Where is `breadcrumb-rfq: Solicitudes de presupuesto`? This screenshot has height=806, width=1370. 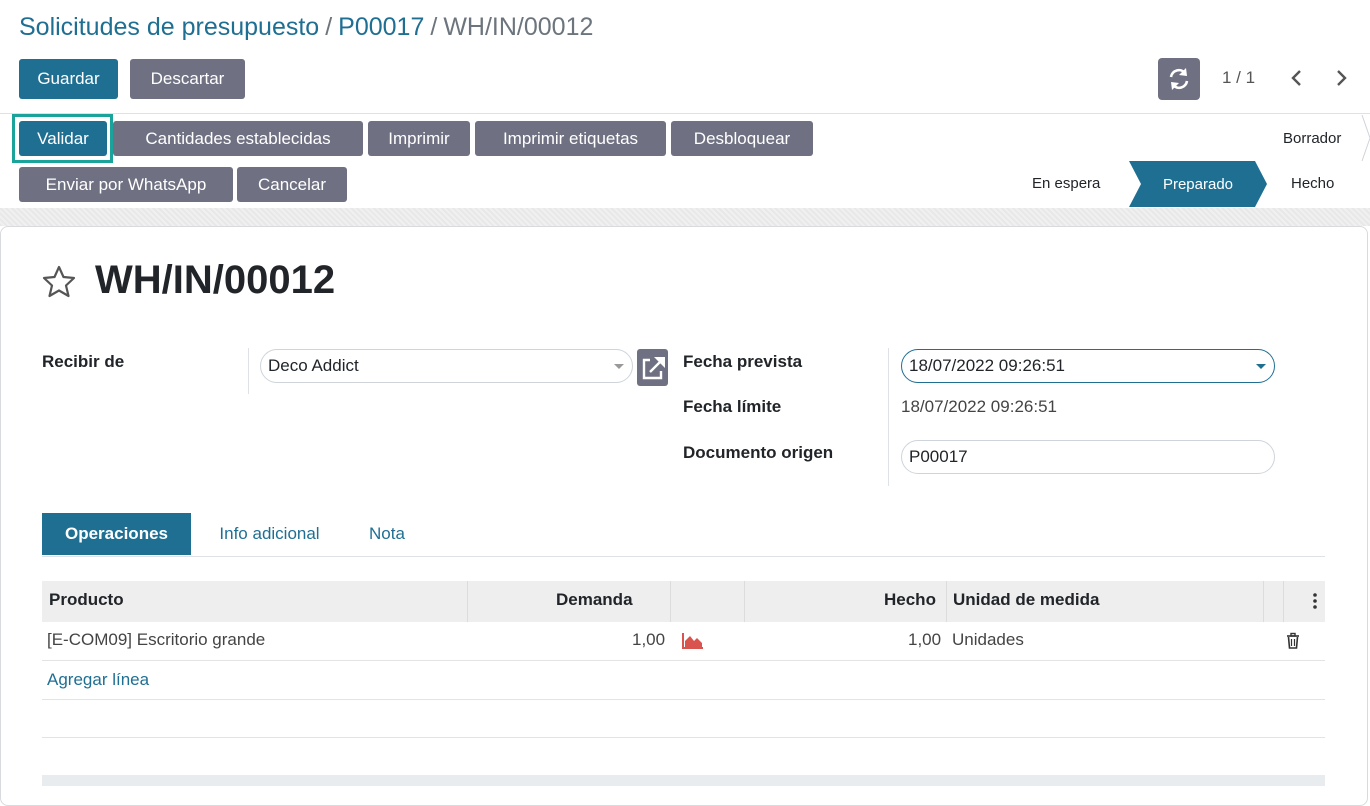 breadcrumb-rfq: Solicitudes de presupuesto is located at coordinates (169, 27).